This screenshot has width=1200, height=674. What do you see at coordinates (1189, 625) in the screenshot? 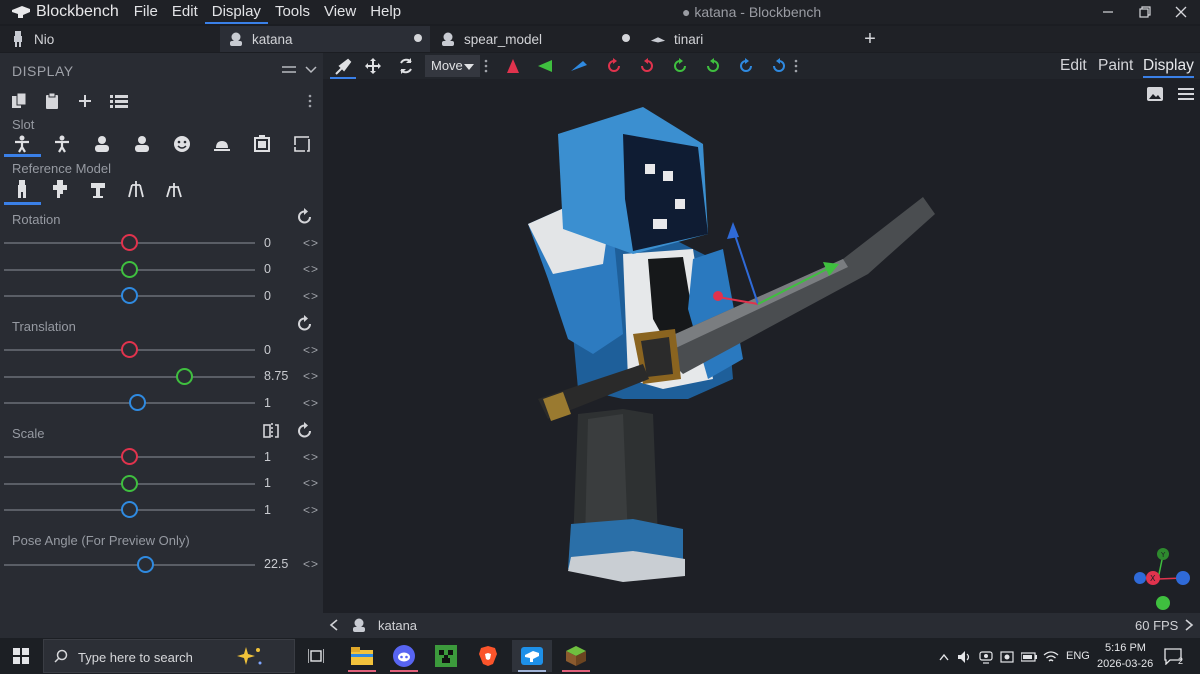
I see `chevron-right-icon` at bounding box center [1189, 625].